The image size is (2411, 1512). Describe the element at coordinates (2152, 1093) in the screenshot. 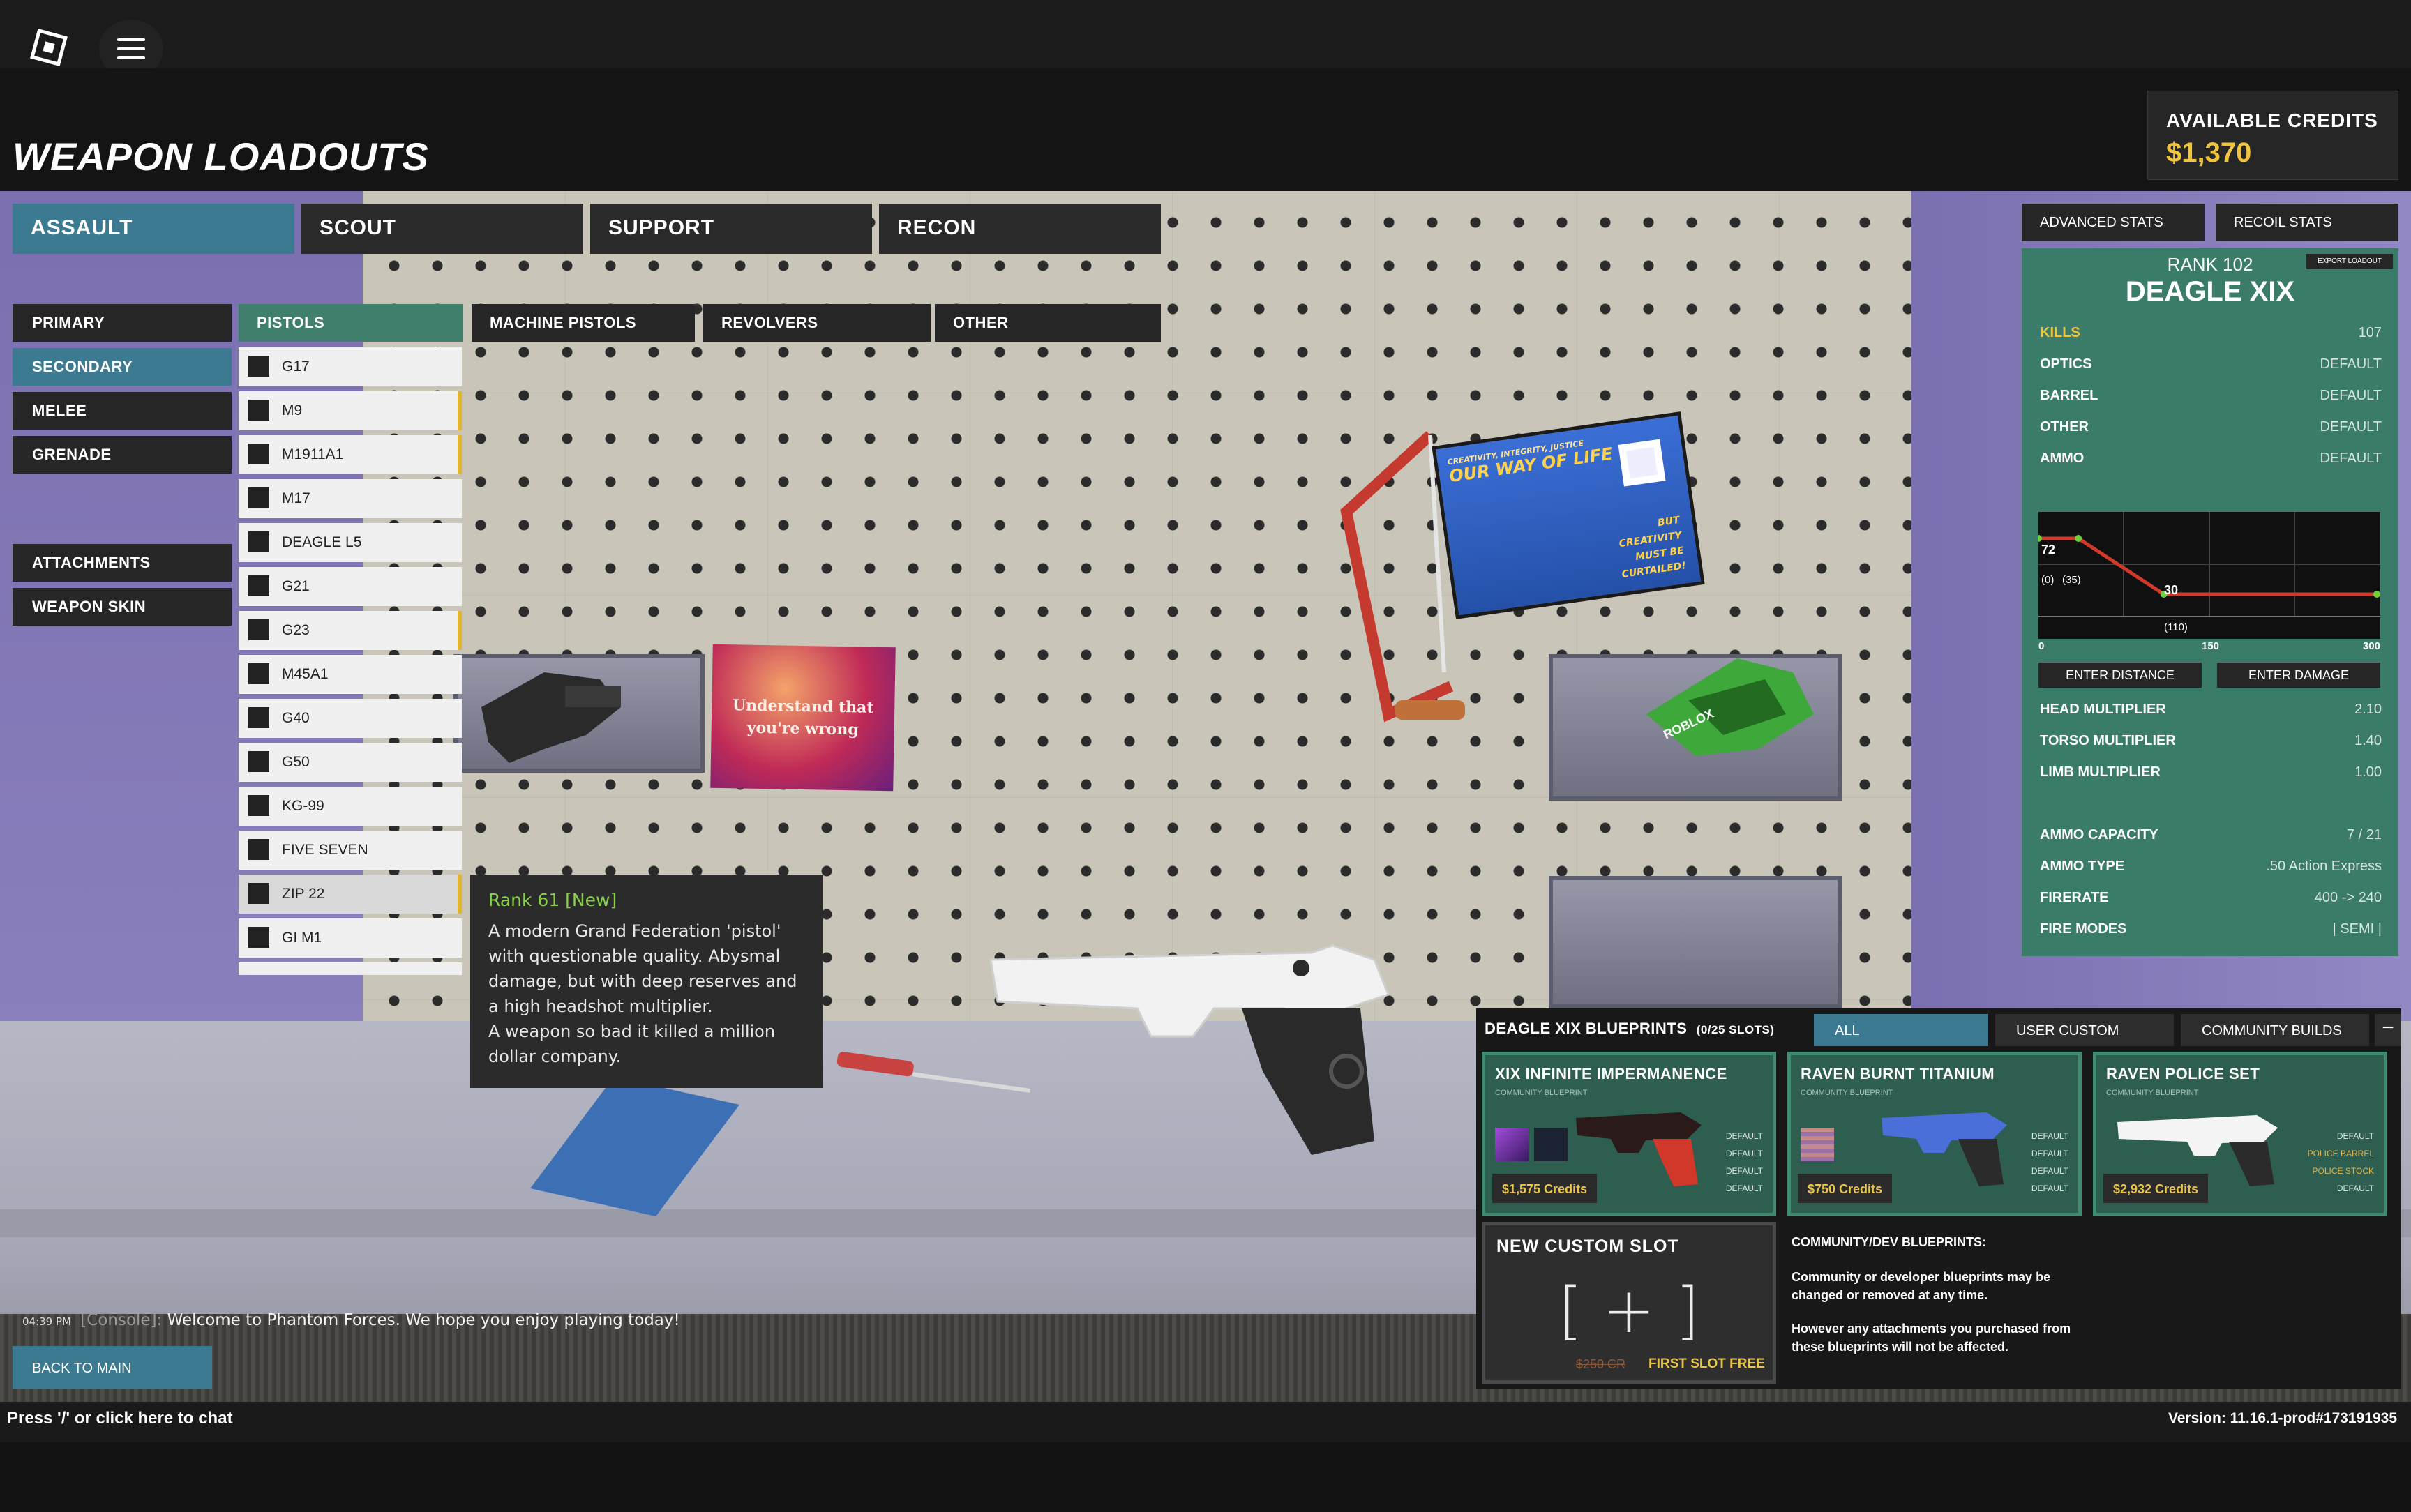

I see `blueprint-subtitle: COMMUNITY BLUEPRINT` at that location.